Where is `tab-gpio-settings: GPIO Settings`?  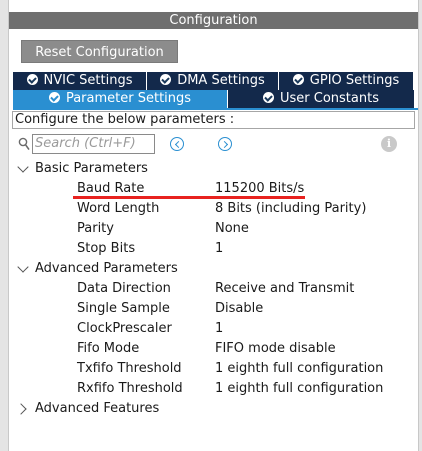 tab-gpio-settings: GPIO Settings is located at coordinates (346, 81).